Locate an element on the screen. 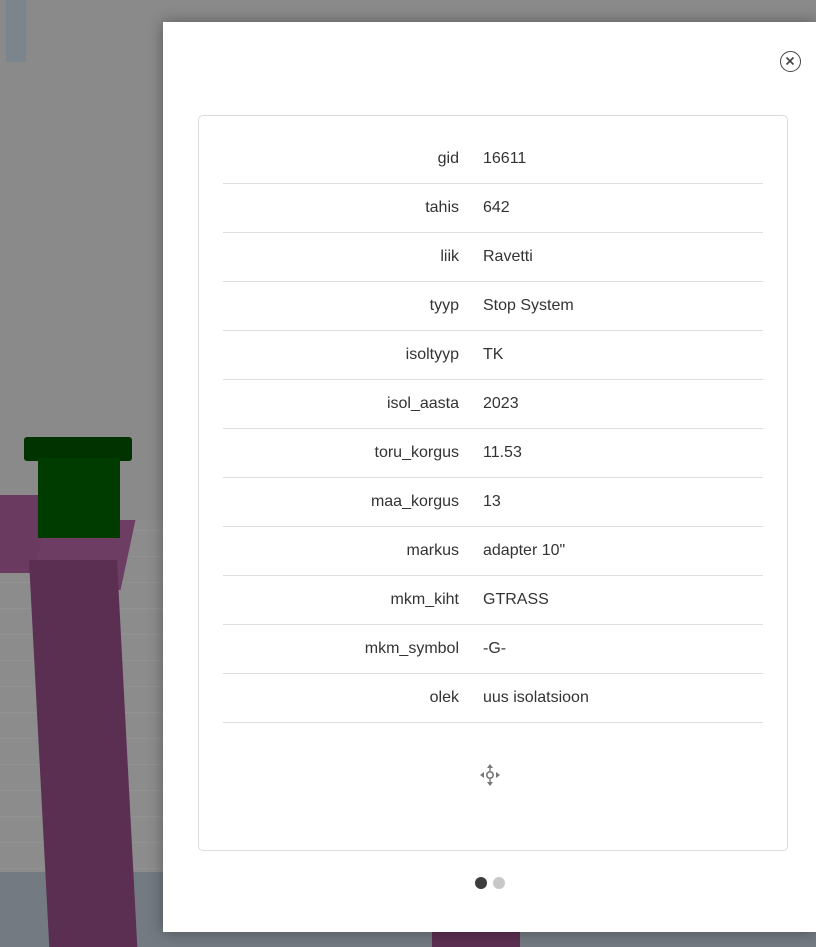 The width and height of the screenshot is (816, 947). table-row: mkm_symbol -G- is located at coordinates (493, 649).